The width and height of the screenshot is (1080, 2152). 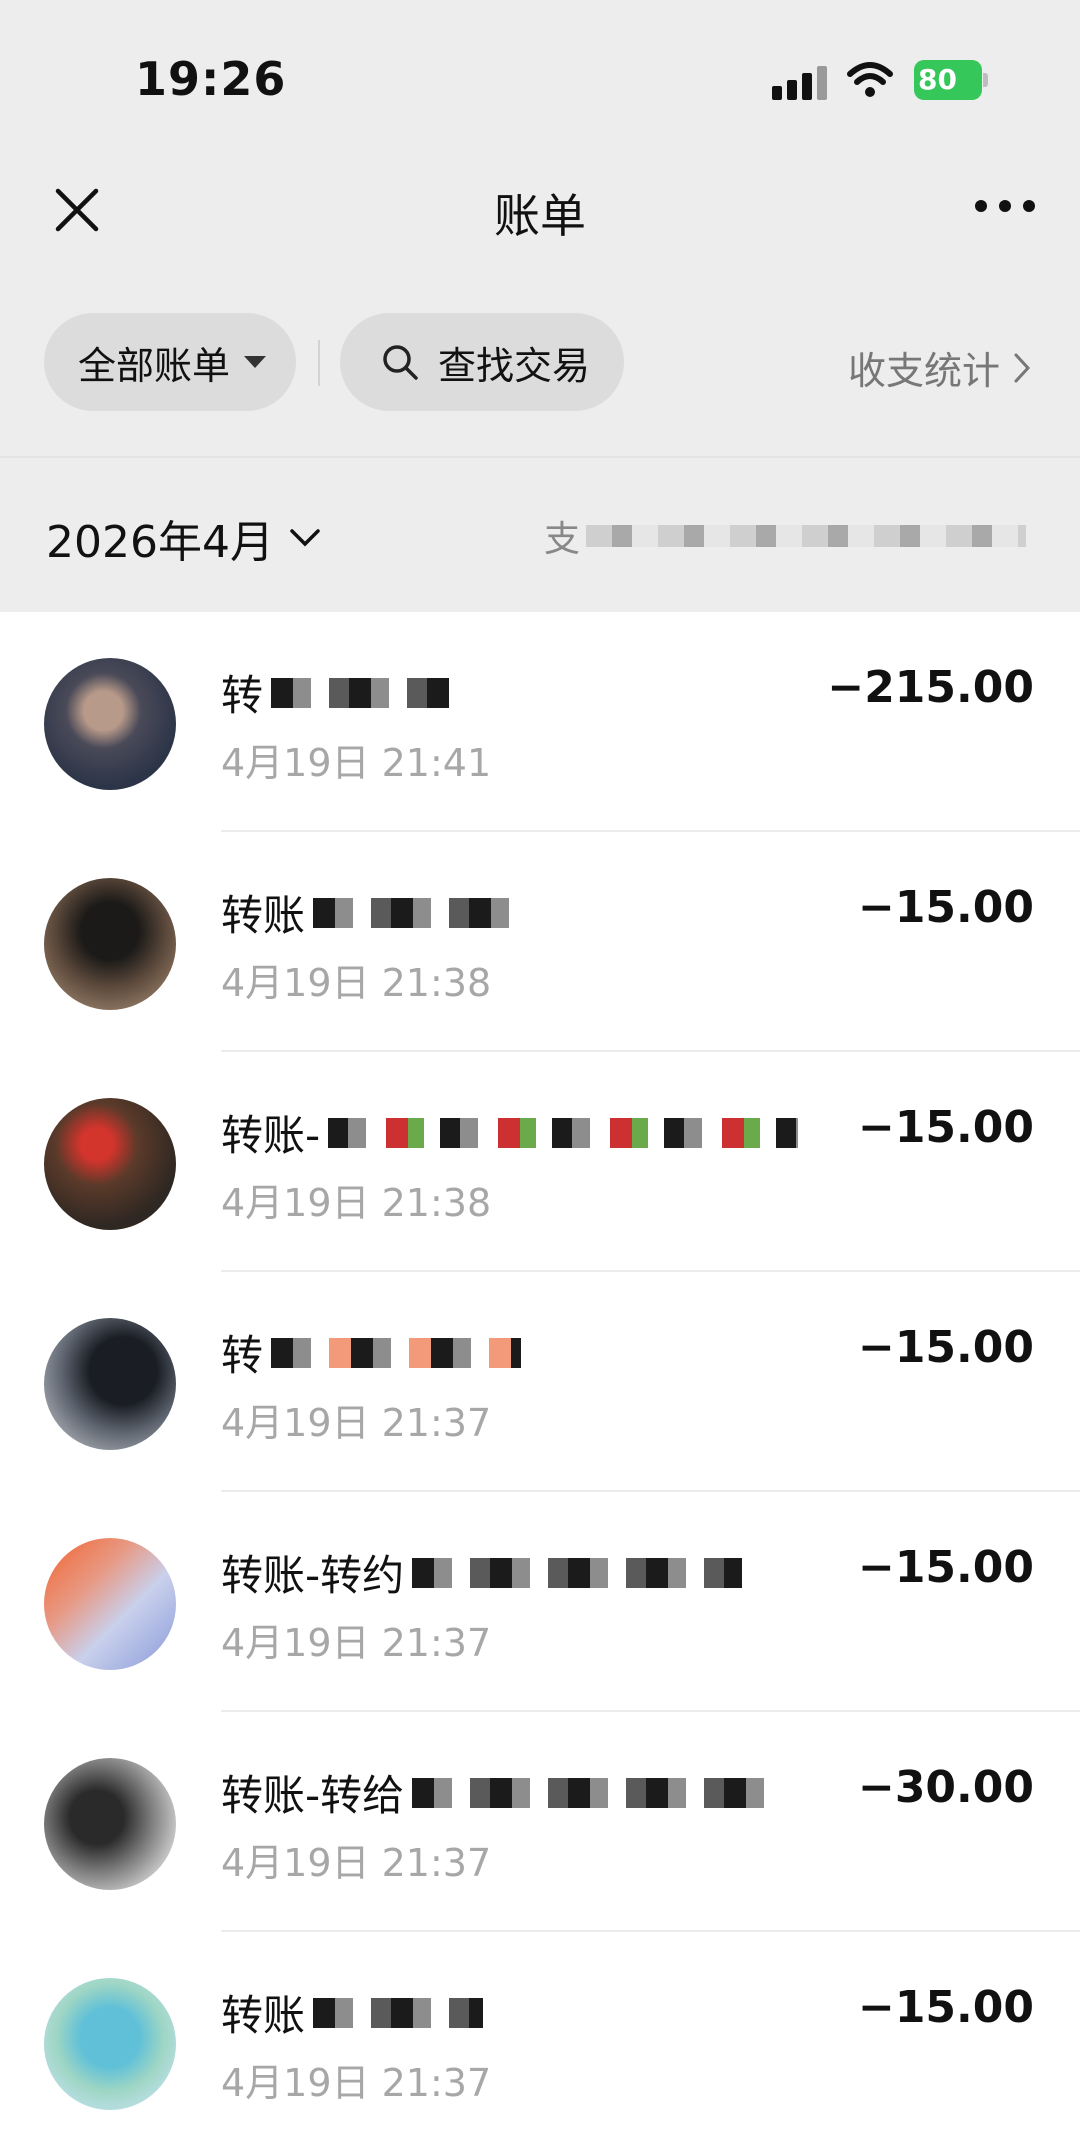 I want to click on transaction-row: 转账 4月19日 21:37 −15.00, so click(x=540, y=2042).